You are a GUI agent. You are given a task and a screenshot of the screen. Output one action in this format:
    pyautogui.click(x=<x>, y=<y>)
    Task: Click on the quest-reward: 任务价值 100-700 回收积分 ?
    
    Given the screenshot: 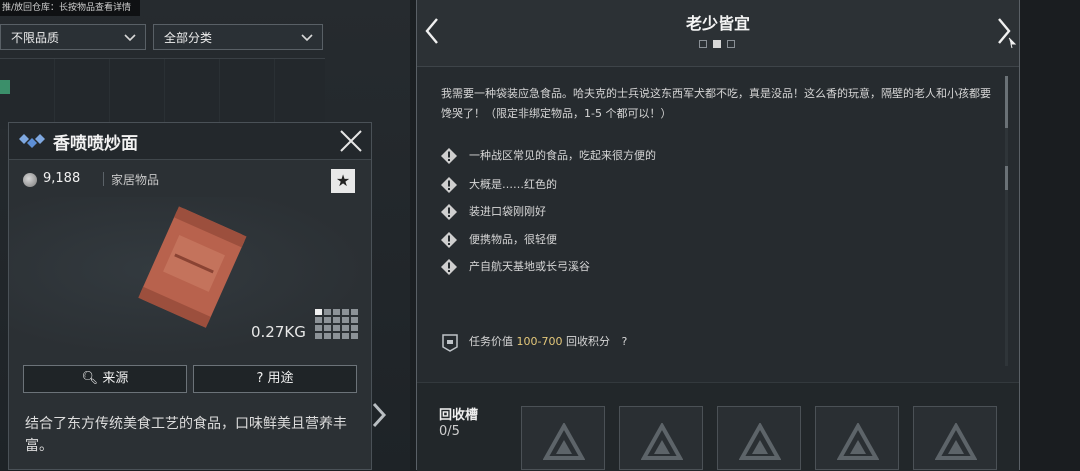 What is the action you would take?
    pyautogui.click(x=641, y=342)
    